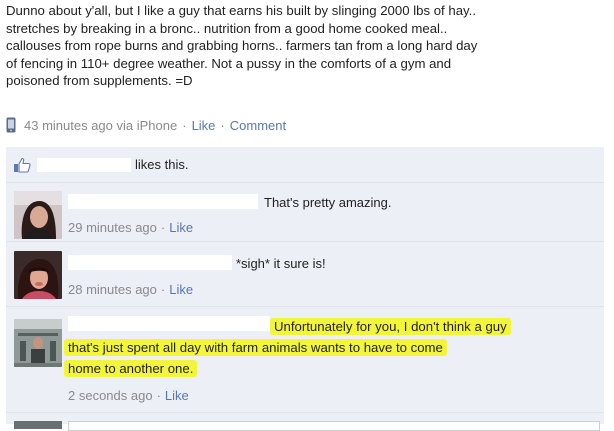 The width and height of the screenshot is (614, 431). What do you see at coordinates (100, 125) in the screenshot?
I see `post-timestamp: 43 minutes ago via iPhone` at bounding box center [100, 125].